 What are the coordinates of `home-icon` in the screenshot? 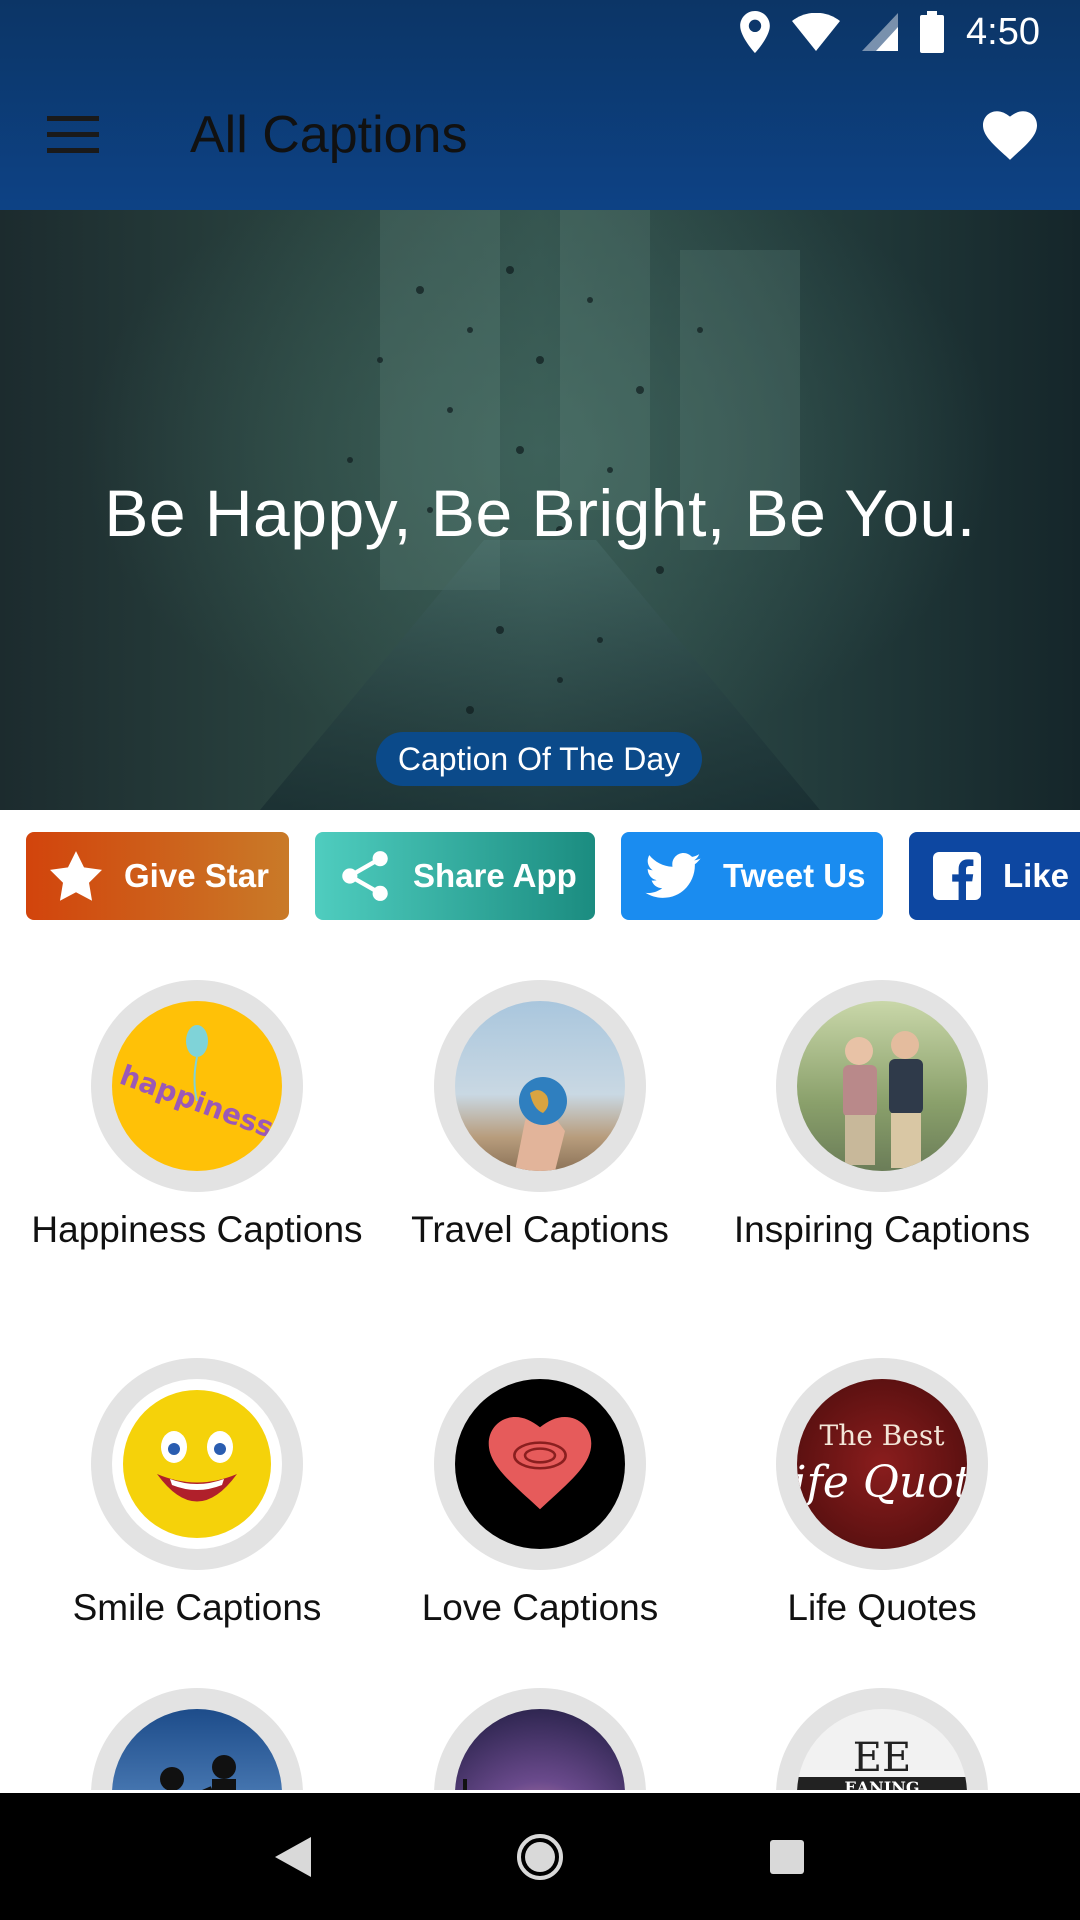 It's located at (539, 1856).